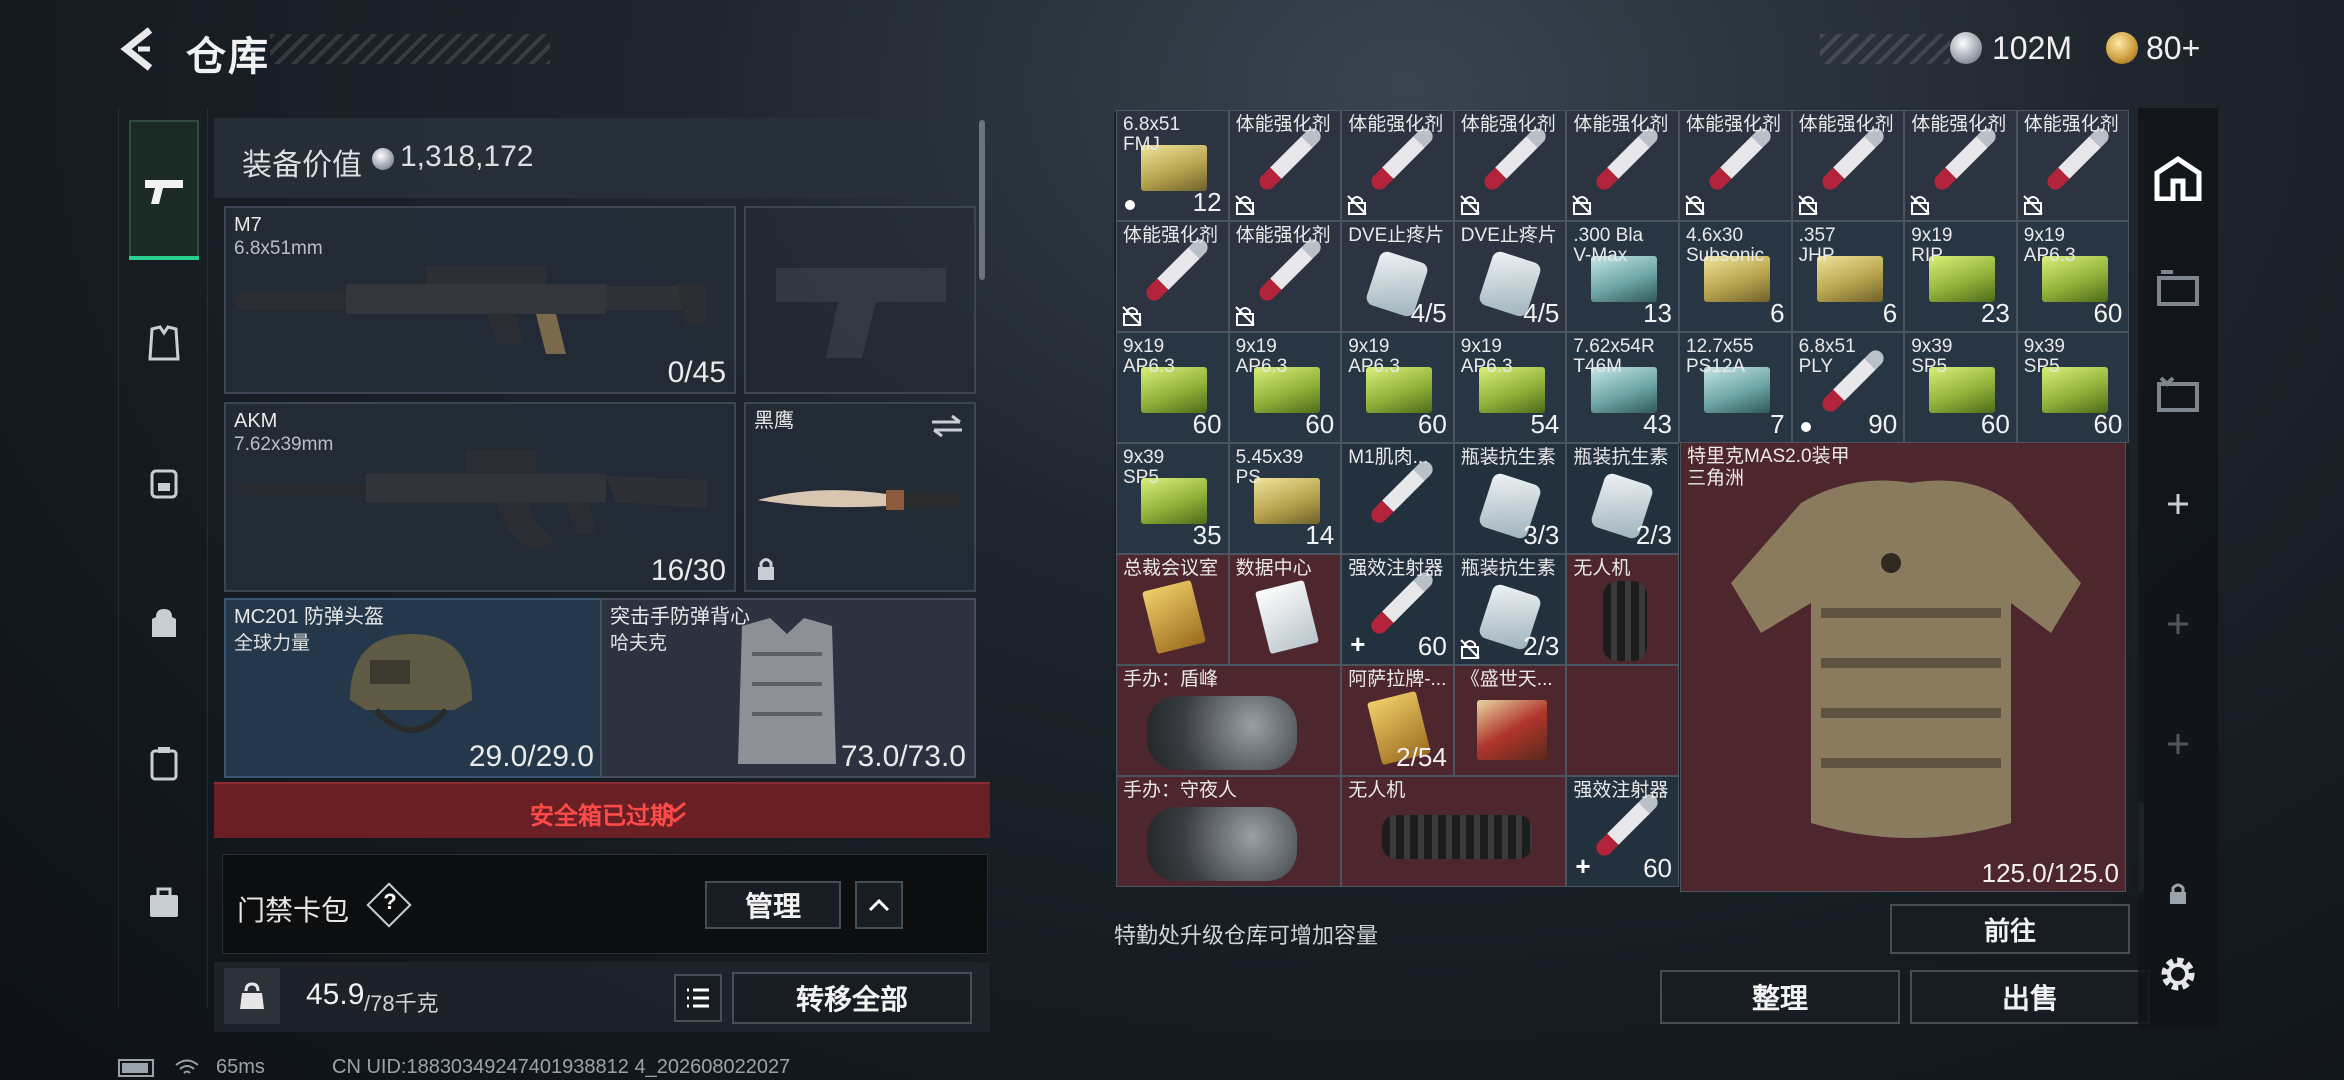 This screenshot has height=1080, width=2344. I want to click on locked-tab, so click(2178, 894).